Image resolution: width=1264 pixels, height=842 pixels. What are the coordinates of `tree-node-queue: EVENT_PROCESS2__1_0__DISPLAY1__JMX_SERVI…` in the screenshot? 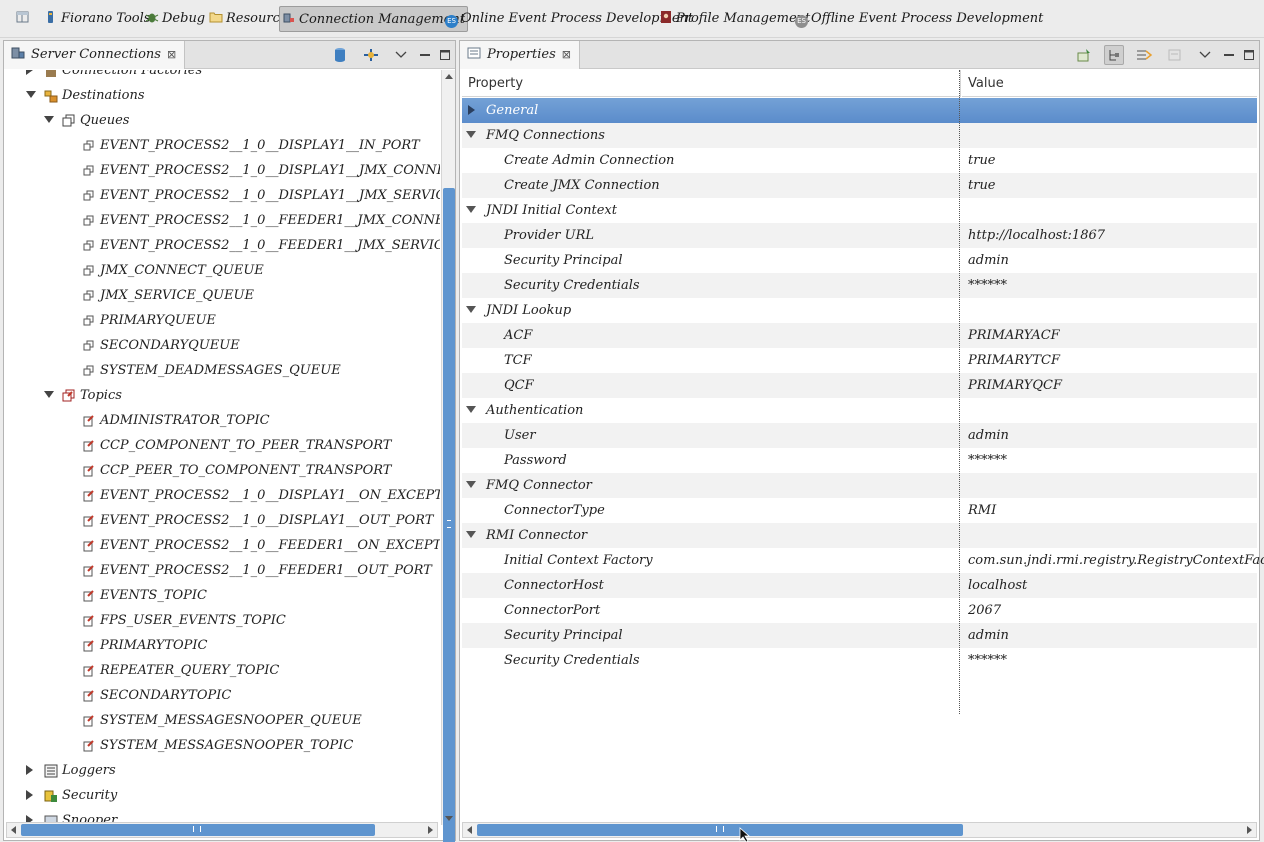 It's located at (222, 195).